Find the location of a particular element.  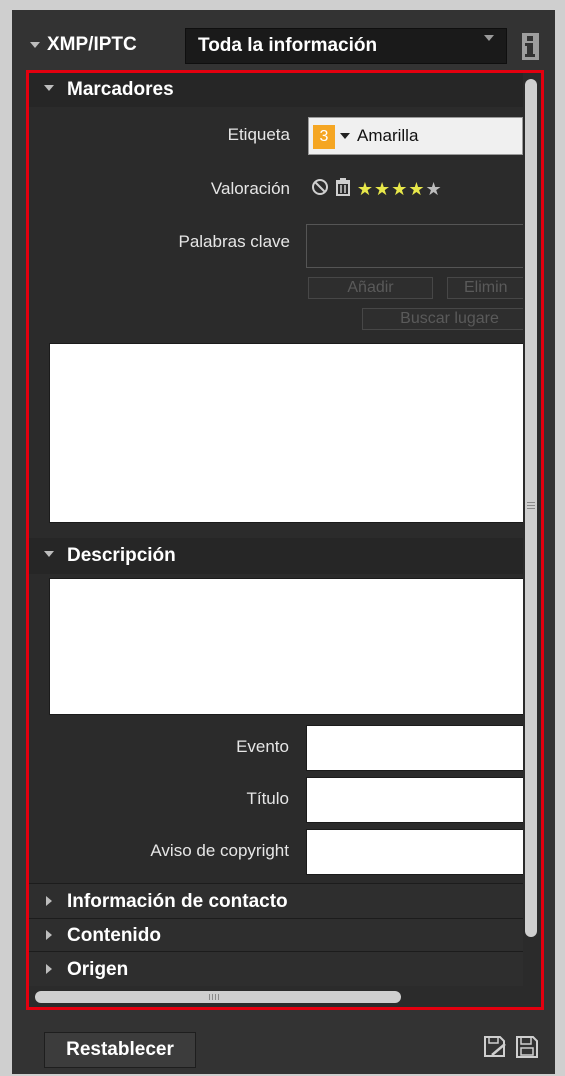

rating-label: Valoración is located at coordinates (250, 188).